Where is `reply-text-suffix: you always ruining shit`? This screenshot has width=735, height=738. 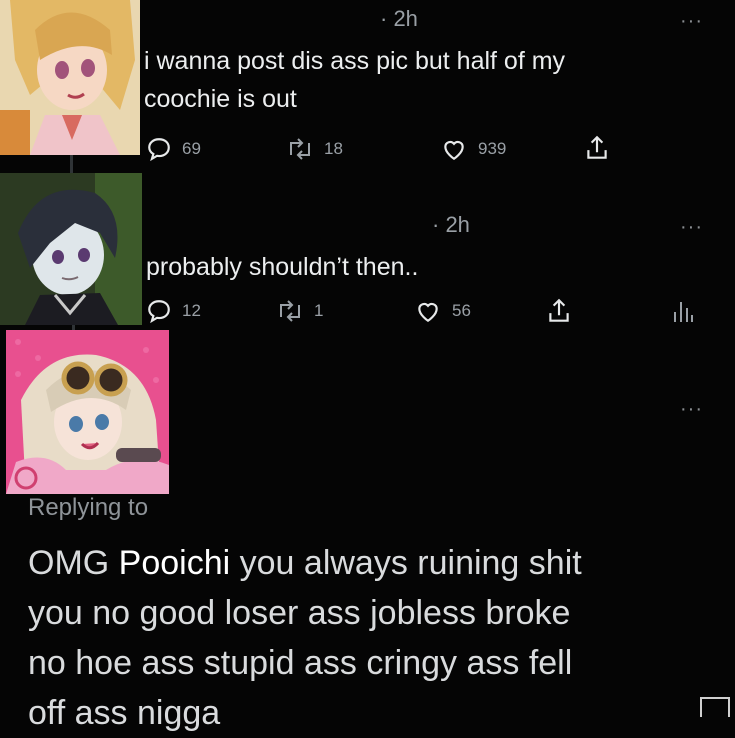
reply-text-suffix: you always ruining shit is located at coordinates (410, 563).